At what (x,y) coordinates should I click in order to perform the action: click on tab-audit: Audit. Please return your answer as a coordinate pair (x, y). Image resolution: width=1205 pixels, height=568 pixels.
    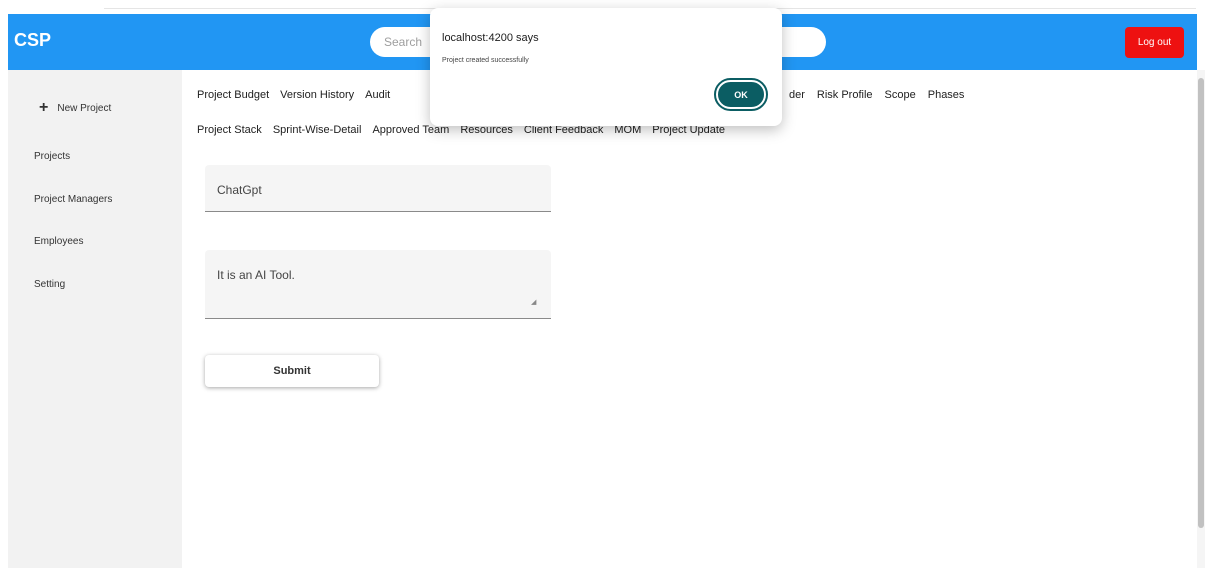
    Looking at the image, I should click on (377, 95).